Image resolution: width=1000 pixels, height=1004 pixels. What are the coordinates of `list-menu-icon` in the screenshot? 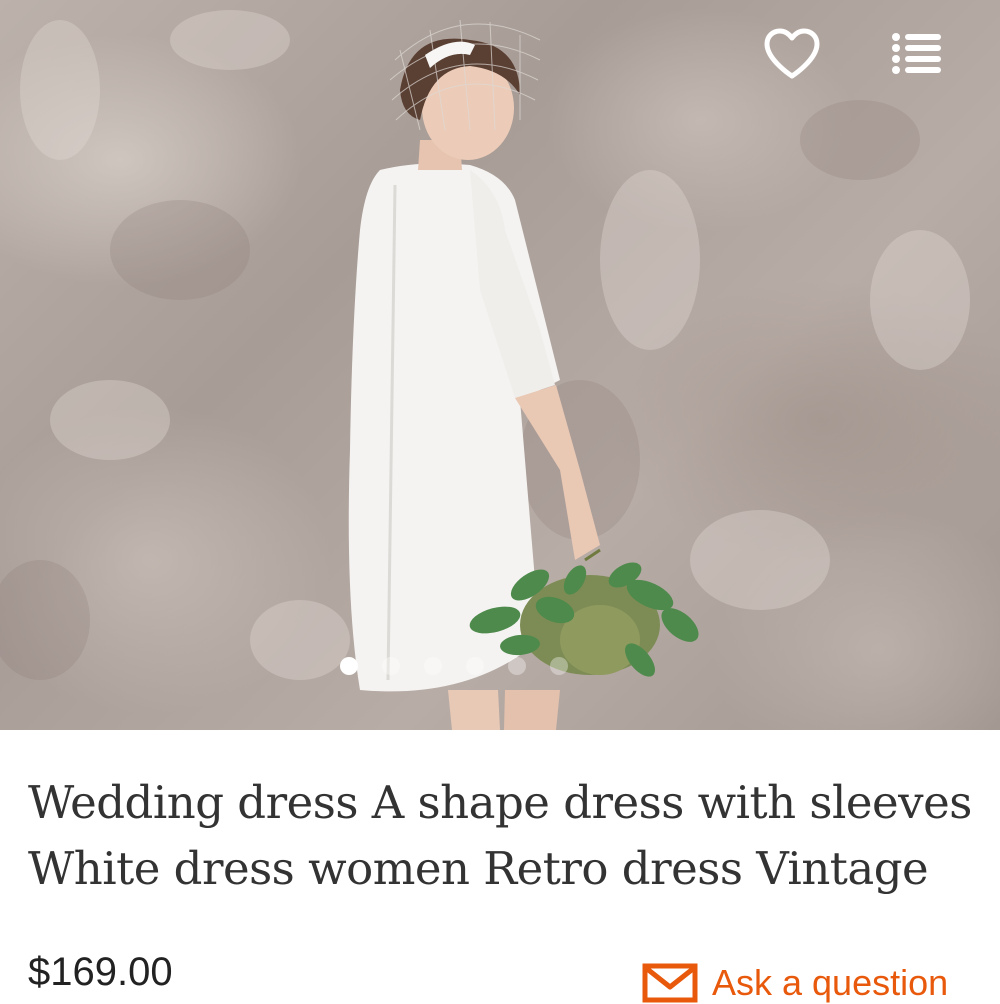 It's located at (916, 53).